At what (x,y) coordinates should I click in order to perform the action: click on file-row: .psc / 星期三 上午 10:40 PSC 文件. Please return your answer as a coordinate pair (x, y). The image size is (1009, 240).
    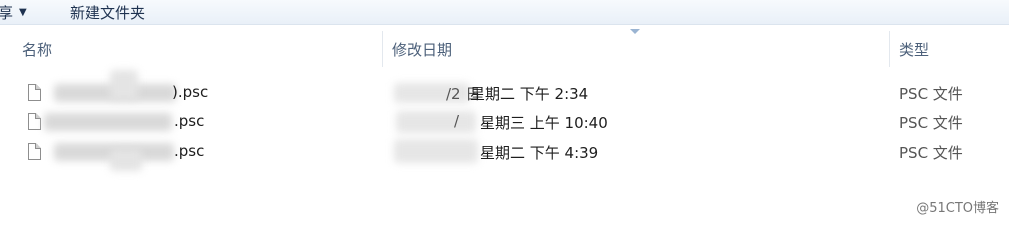
    Looking at the image, I should click on (507, 123).